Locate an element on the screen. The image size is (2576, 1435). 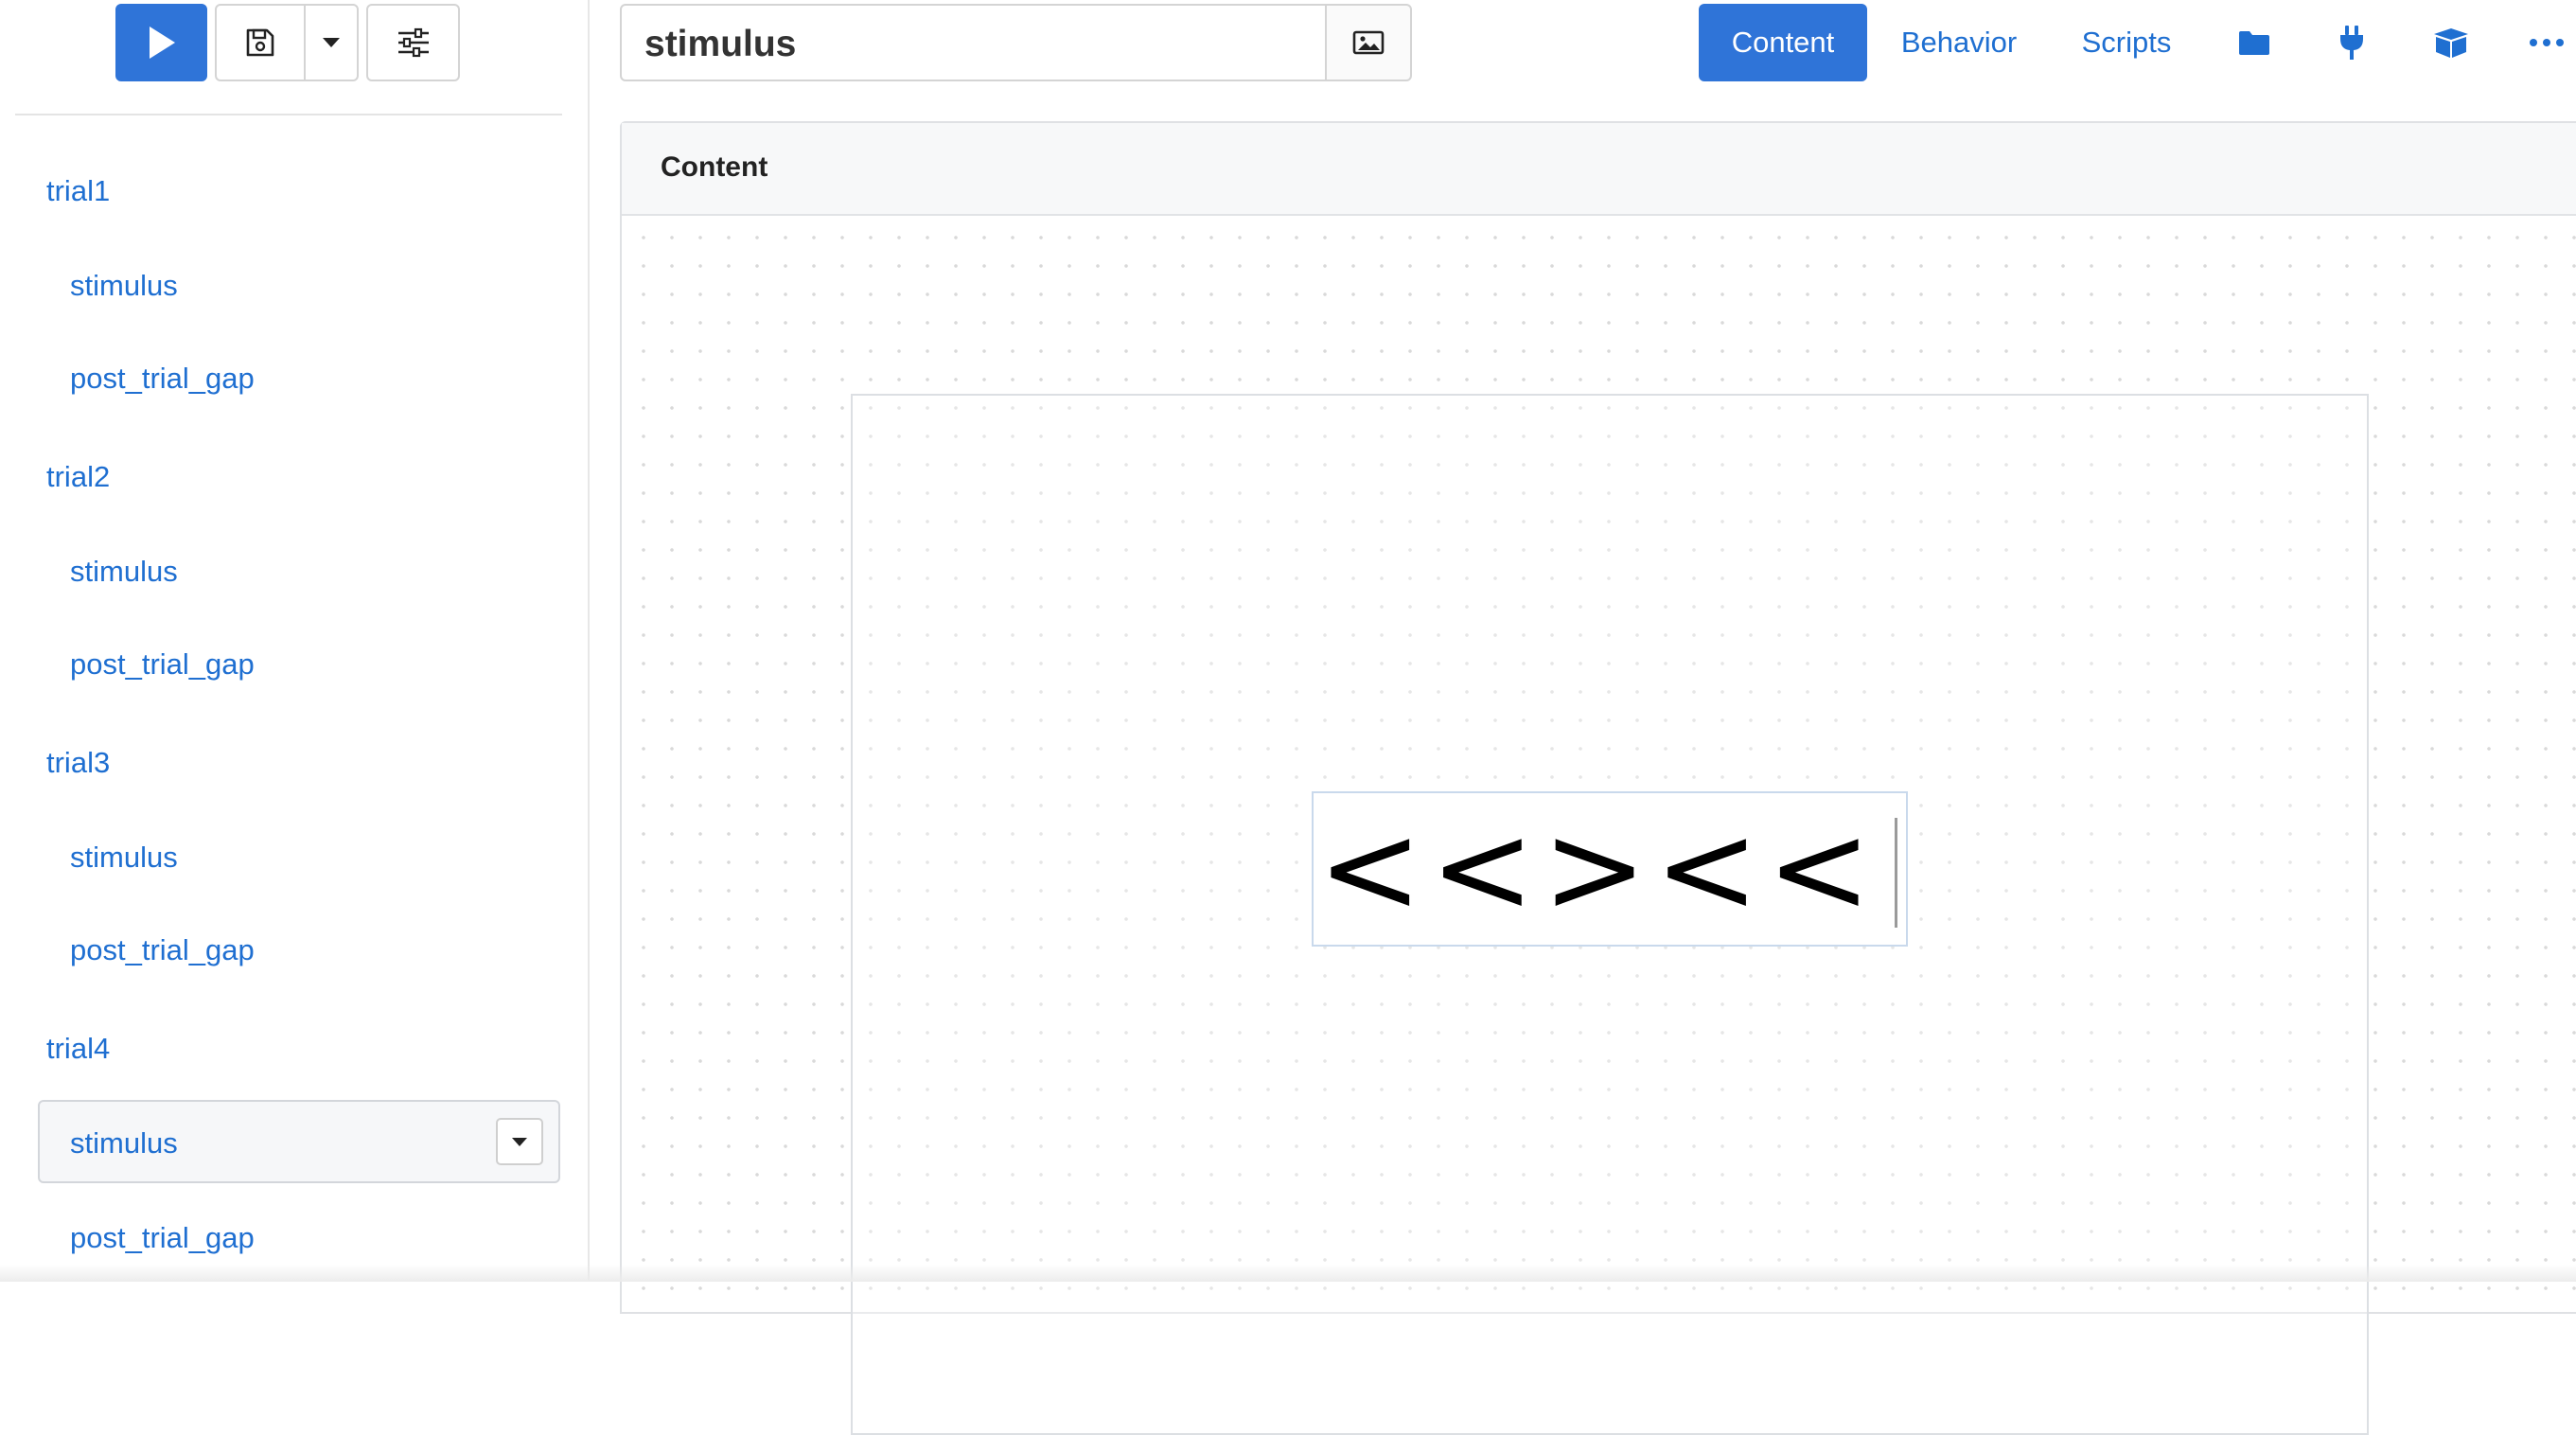
save-dropdown-button is located at coordinates (331, 42).